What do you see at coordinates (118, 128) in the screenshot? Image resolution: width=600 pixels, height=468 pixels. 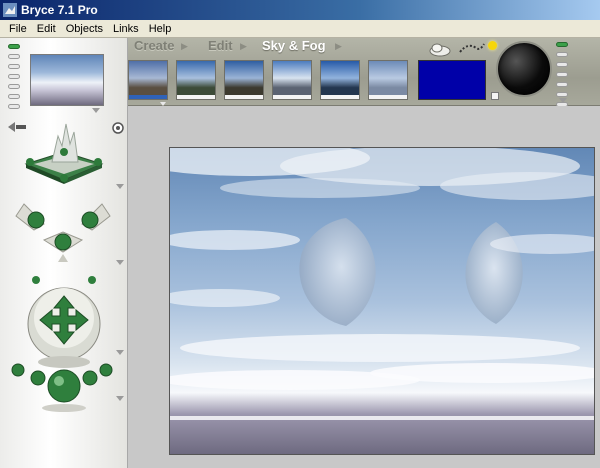 I see `view-options-icon` at bounding box center [118, 128].